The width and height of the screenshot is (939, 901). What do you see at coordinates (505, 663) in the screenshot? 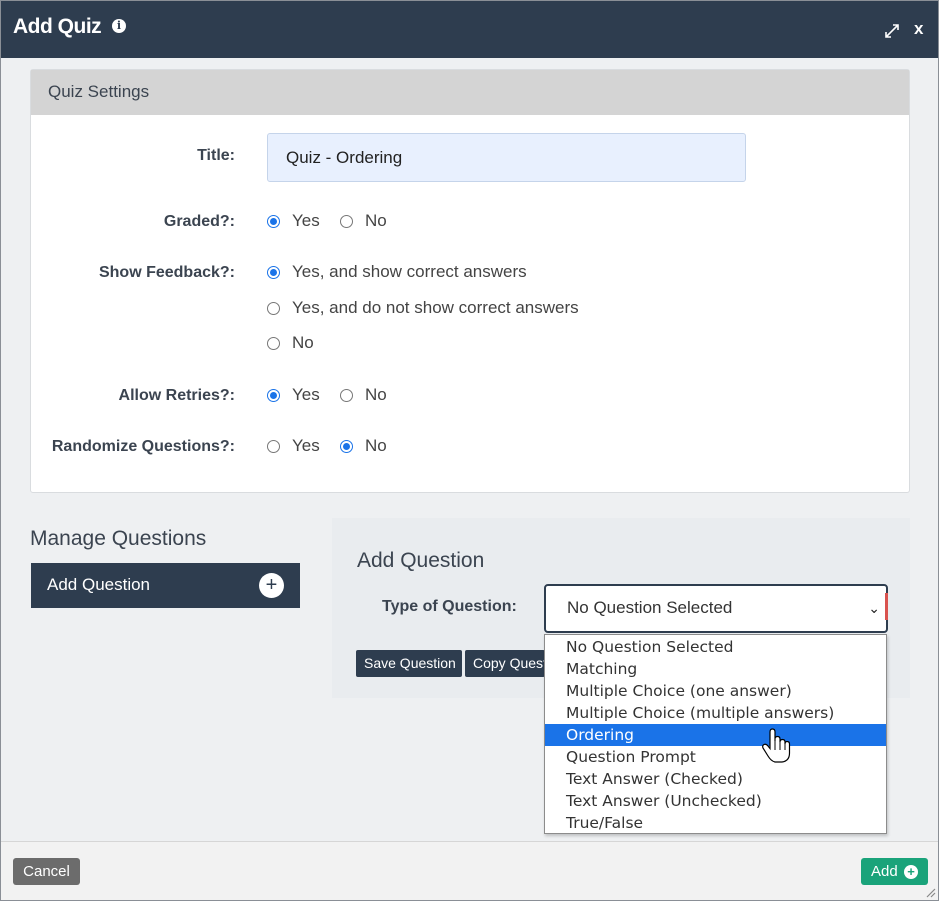
I see `copy-question-button: Copy Question` at bounding box center [505, 663].